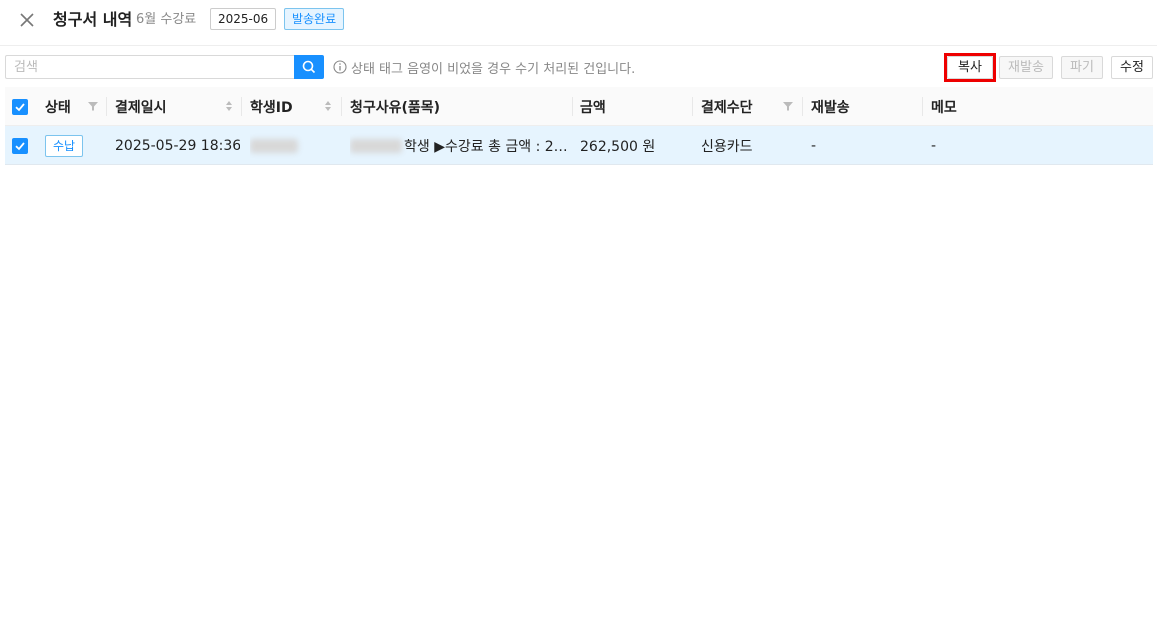  What do you see at coordinates (314, 19) in the screenshot?
I see `send-status-tag: 발송완료` at bounding box center [314, 19].